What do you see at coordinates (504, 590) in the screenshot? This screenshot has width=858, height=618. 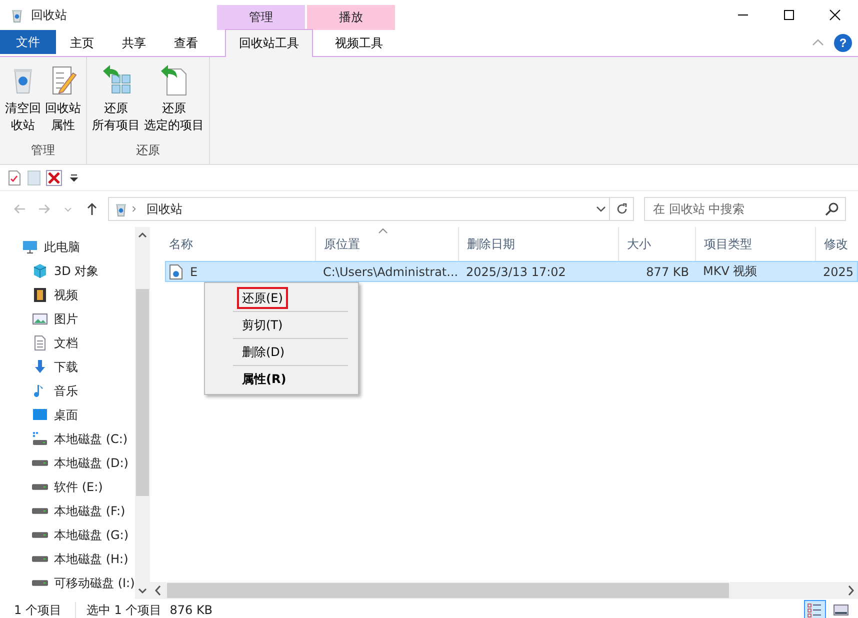 I see `horizontal-scrollbar` at bounding box center [504, 590].